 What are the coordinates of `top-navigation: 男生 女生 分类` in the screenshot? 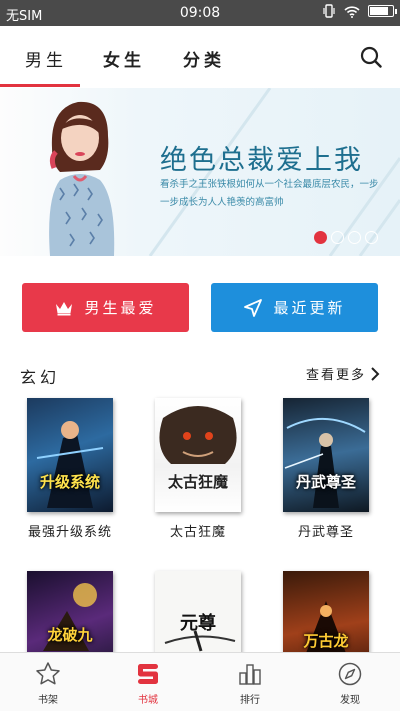 It's located at (200, 57).